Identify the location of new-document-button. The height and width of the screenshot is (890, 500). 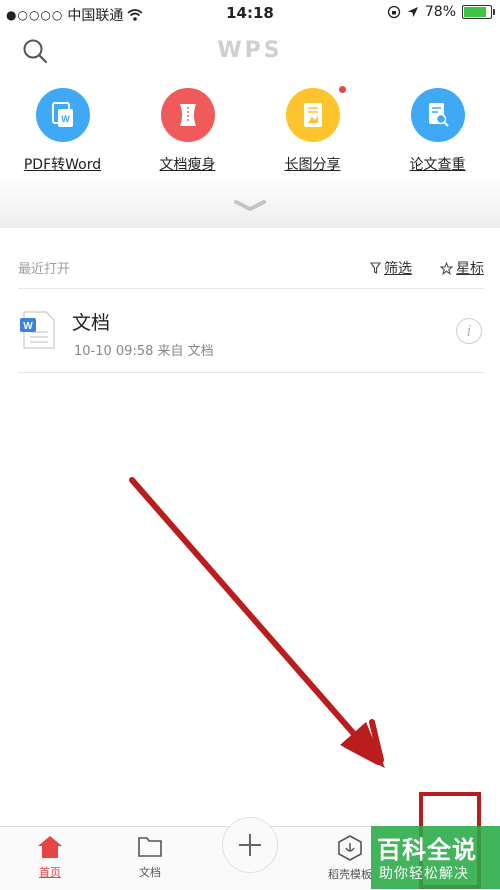
(250, 845).